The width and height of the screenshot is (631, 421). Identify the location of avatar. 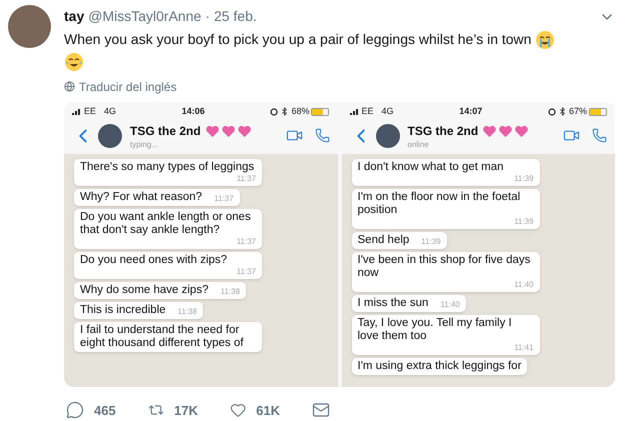
(29, 26).